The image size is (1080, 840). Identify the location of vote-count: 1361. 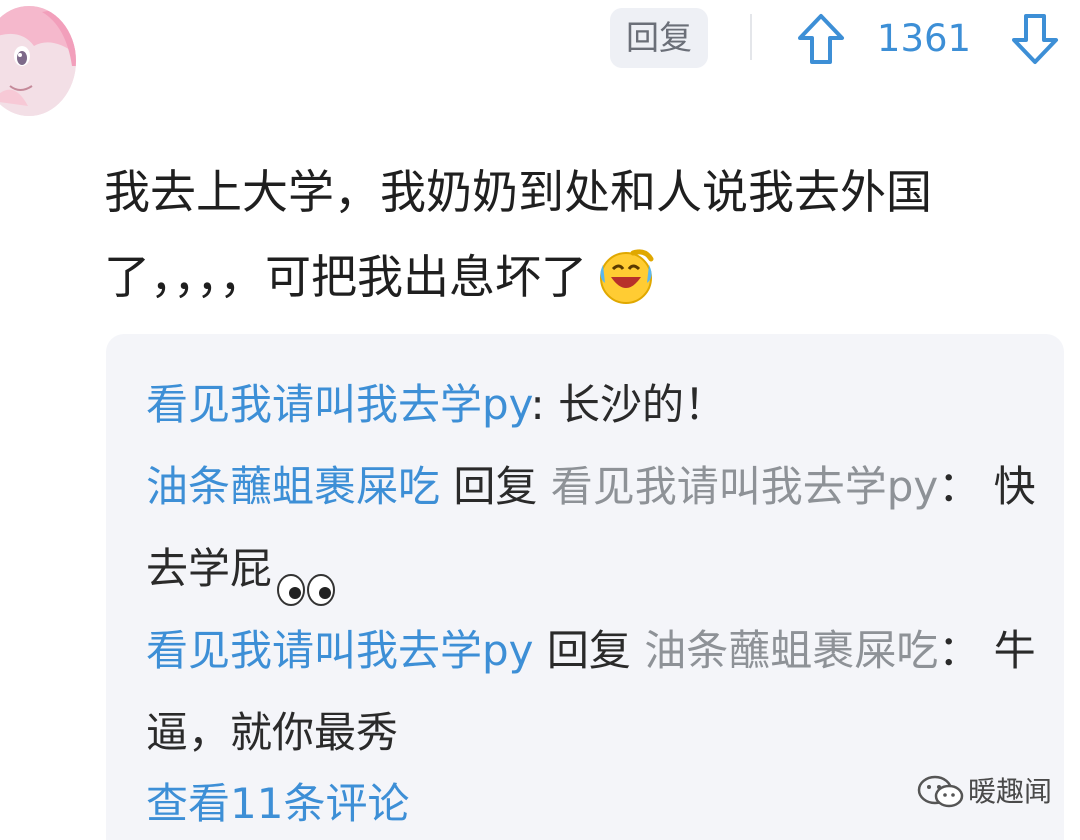
(924, 38).